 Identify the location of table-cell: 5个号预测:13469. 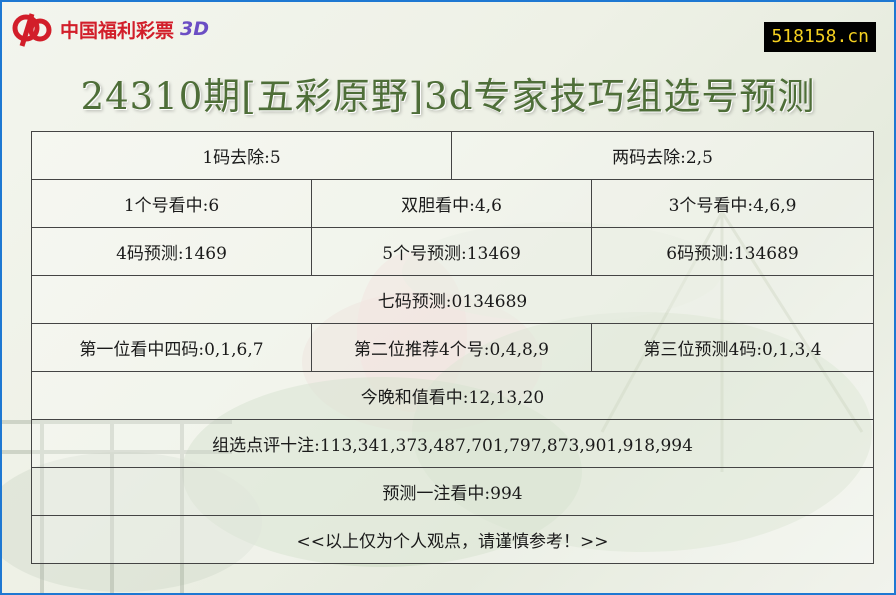
(451, 251).